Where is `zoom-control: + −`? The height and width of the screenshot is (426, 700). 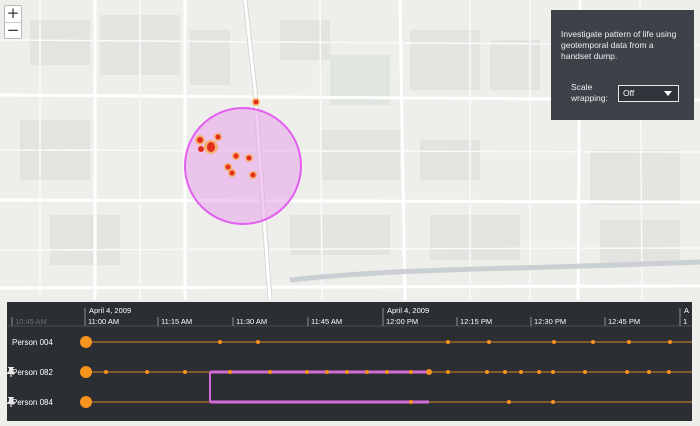 zoom-control: + − is located at coordinates (13, 22).